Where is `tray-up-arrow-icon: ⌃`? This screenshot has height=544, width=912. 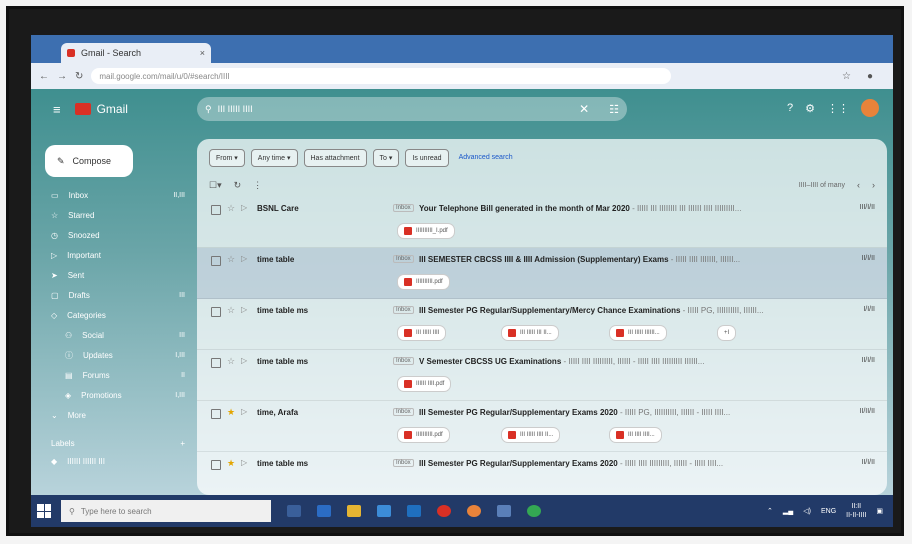 tray-up-arrow-icon: ⌃ is located at coordinates (770, 511).